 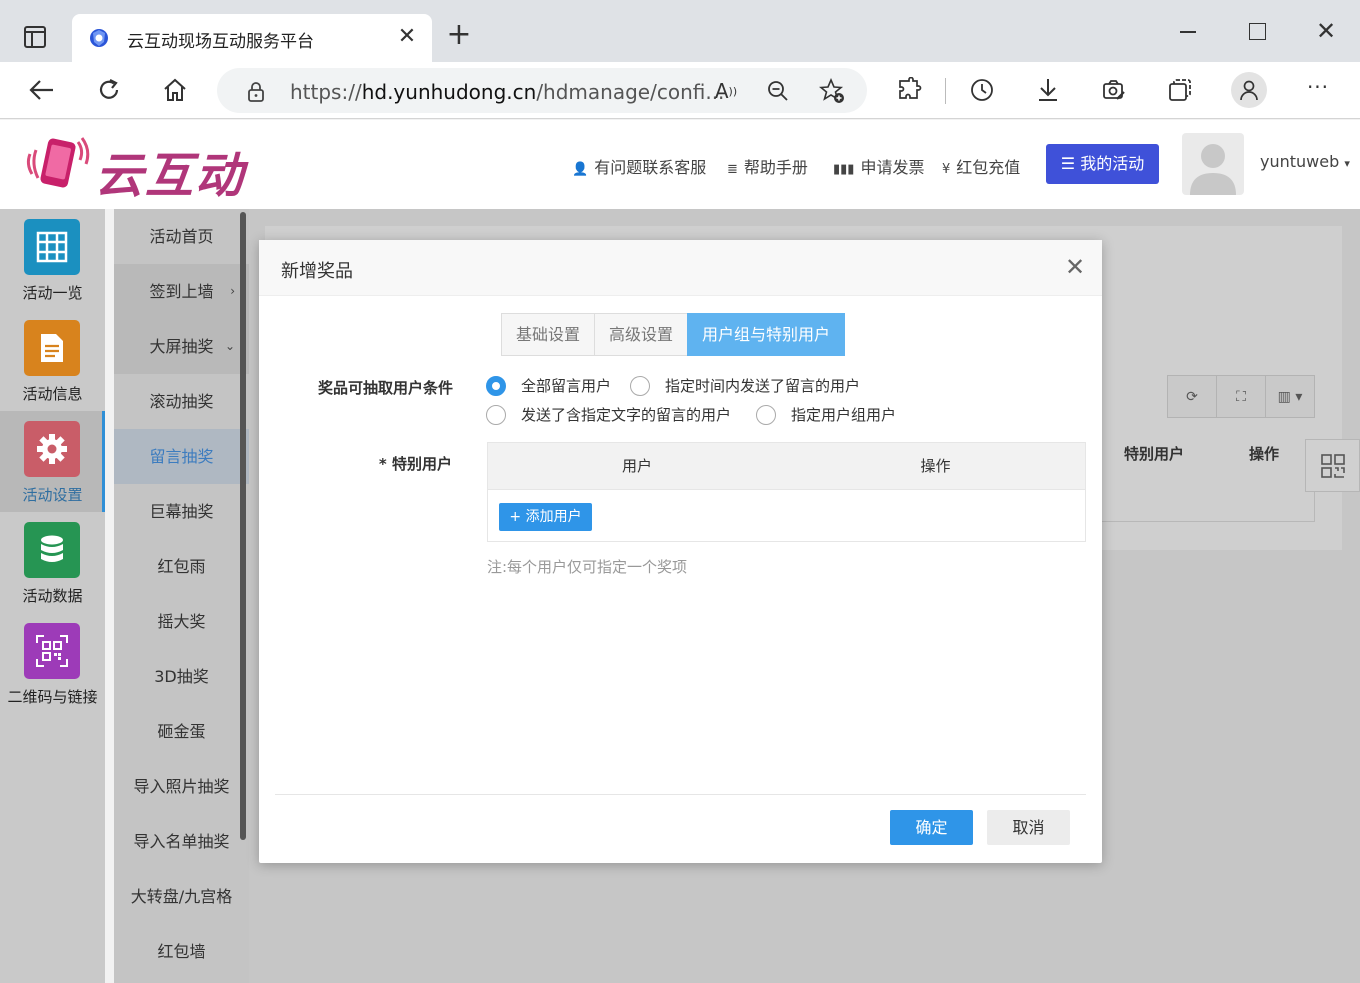 What do you see at coordinates (181, 896) in the screenshot?
I see `subnav-item: 大转盘/九宫格` at bounding box center [181, 896].